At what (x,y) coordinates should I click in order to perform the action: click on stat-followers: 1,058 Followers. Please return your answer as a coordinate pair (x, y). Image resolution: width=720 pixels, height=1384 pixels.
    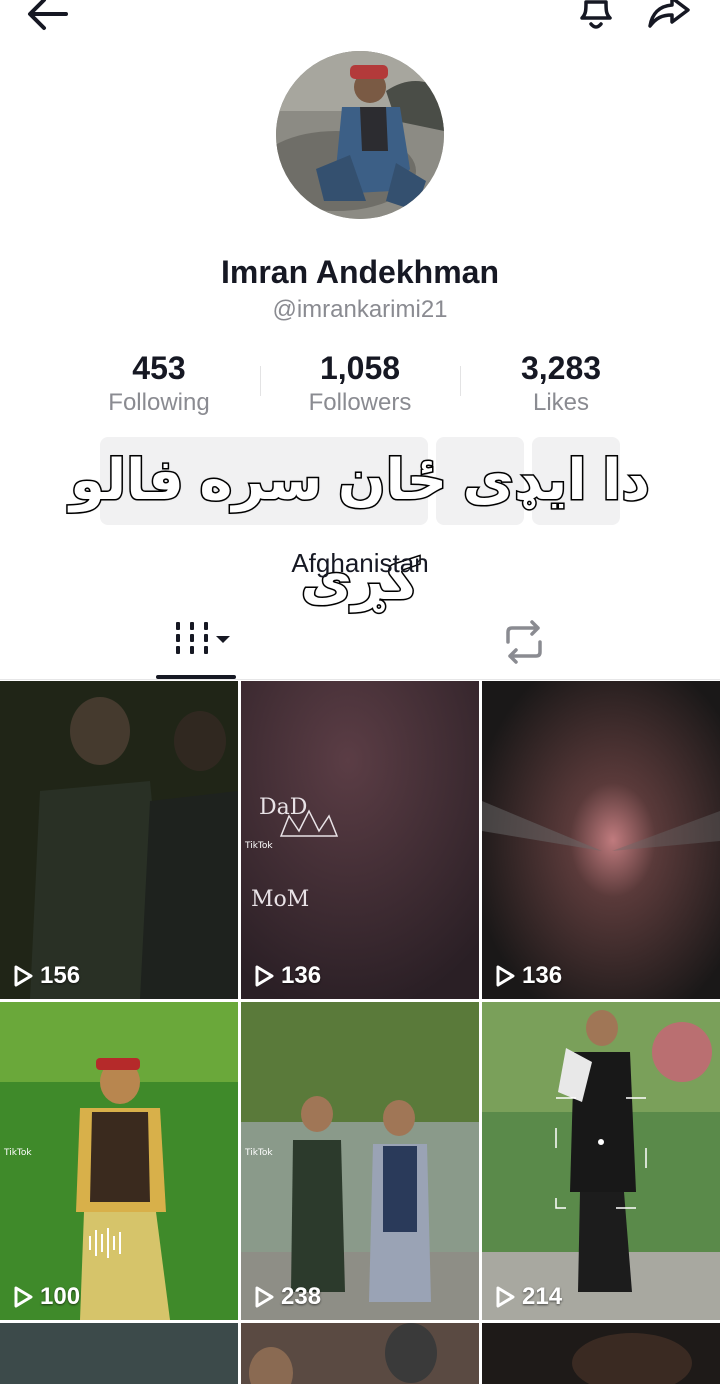
    Looking at the image, I should click on (360, 383).